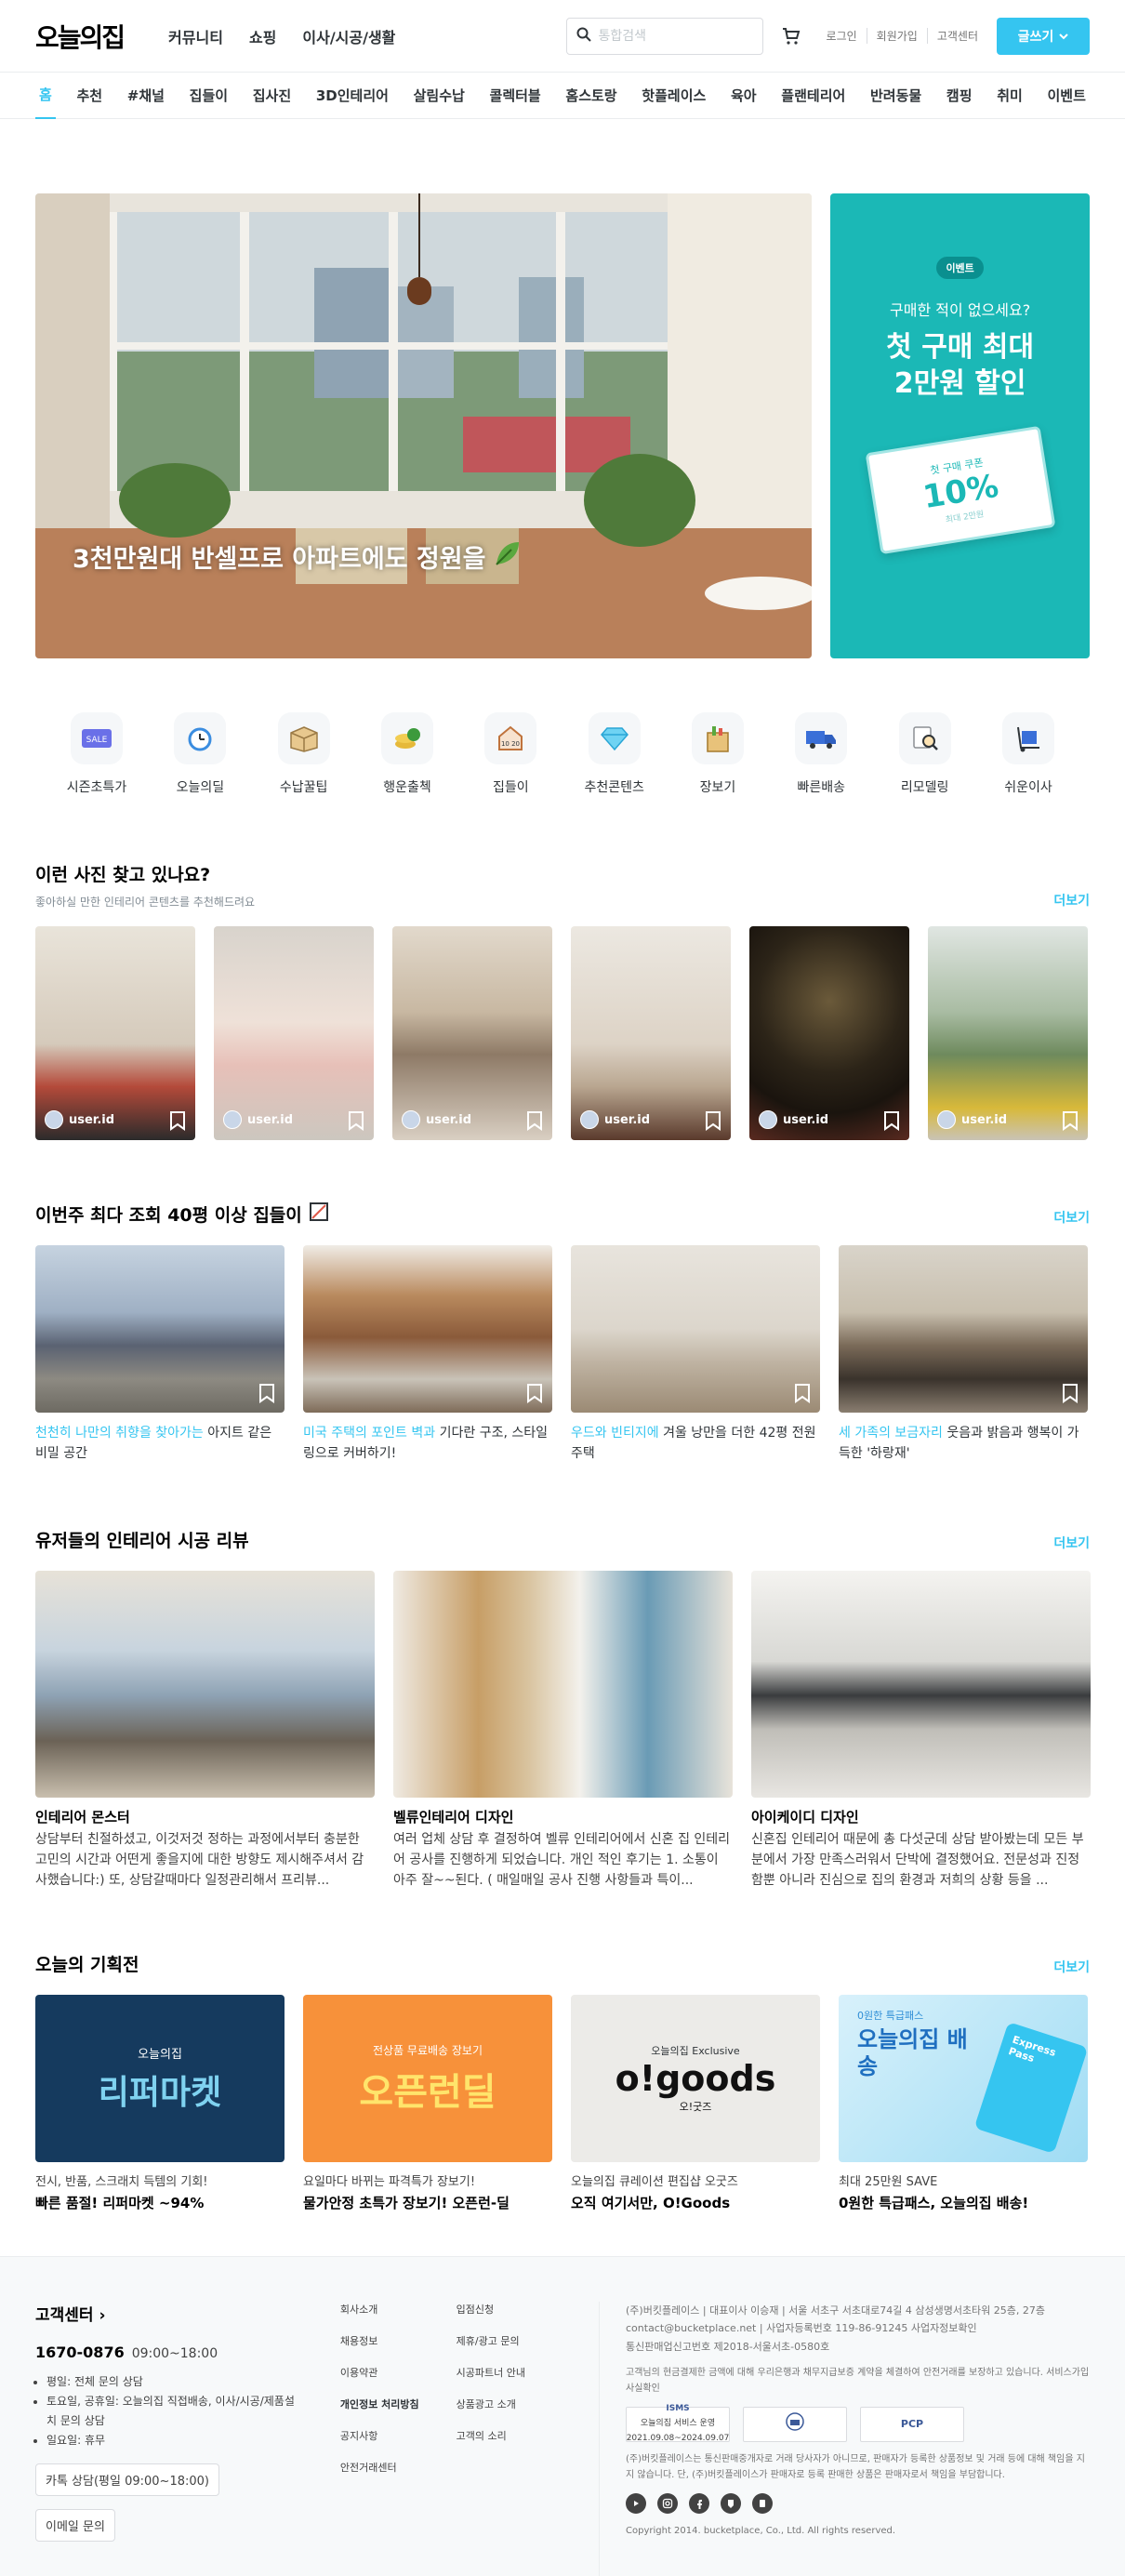 The height and width of the screenshot is (2576, 1125). I want to click on coin-icon, so click(407, 738).